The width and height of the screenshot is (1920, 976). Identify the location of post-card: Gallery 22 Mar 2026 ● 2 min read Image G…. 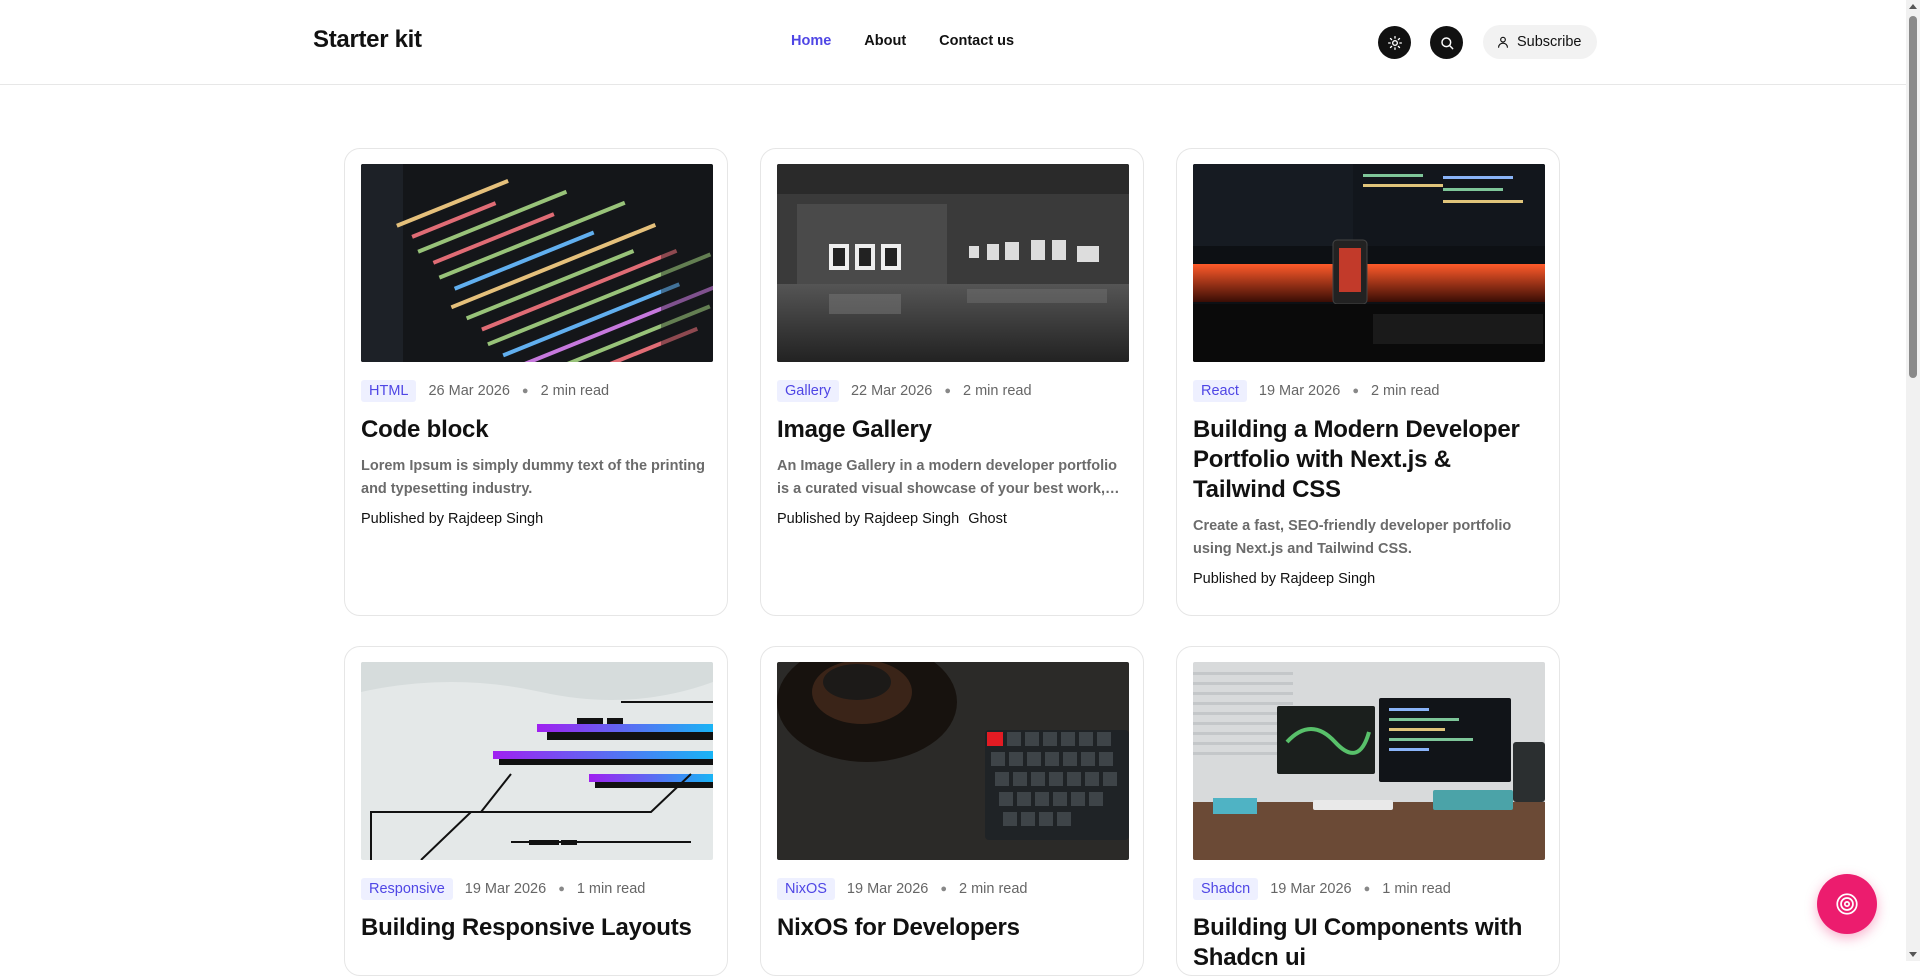
(952, 382).